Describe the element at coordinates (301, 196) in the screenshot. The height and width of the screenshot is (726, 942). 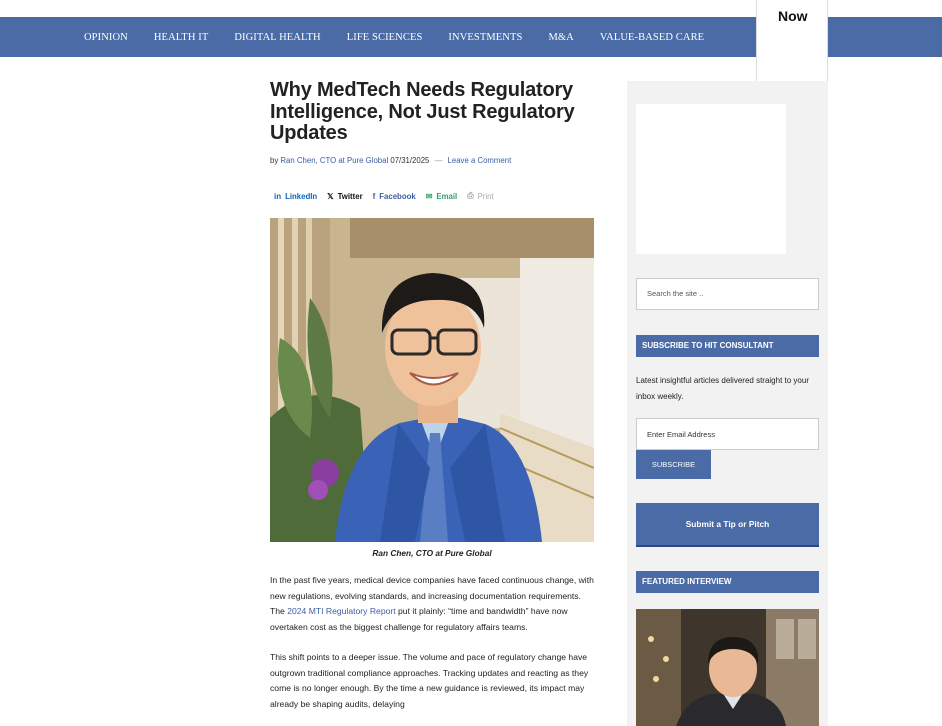
I see `share-linkedin-label: LinkedIn` at that location.